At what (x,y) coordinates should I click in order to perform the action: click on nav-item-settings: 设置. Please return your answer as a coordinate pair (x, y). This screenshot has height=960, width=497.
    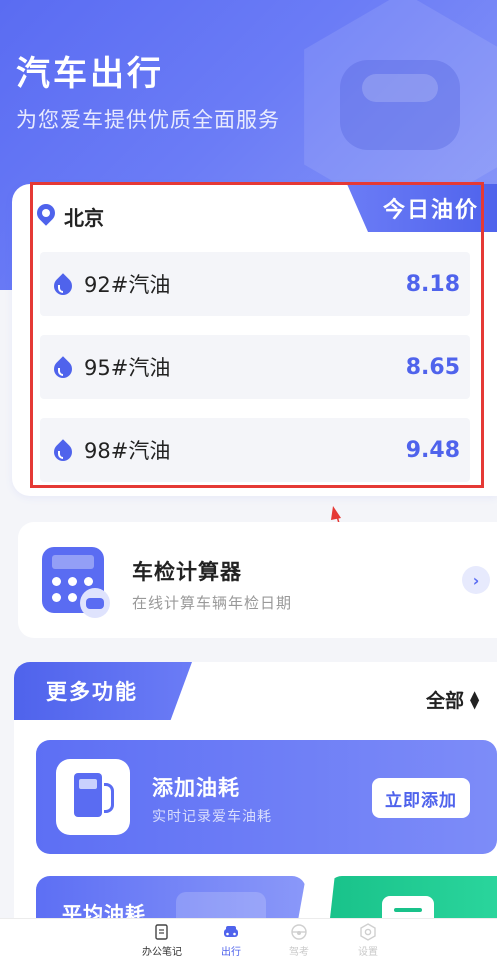
    Looking at the image, I should click on (368, 940).